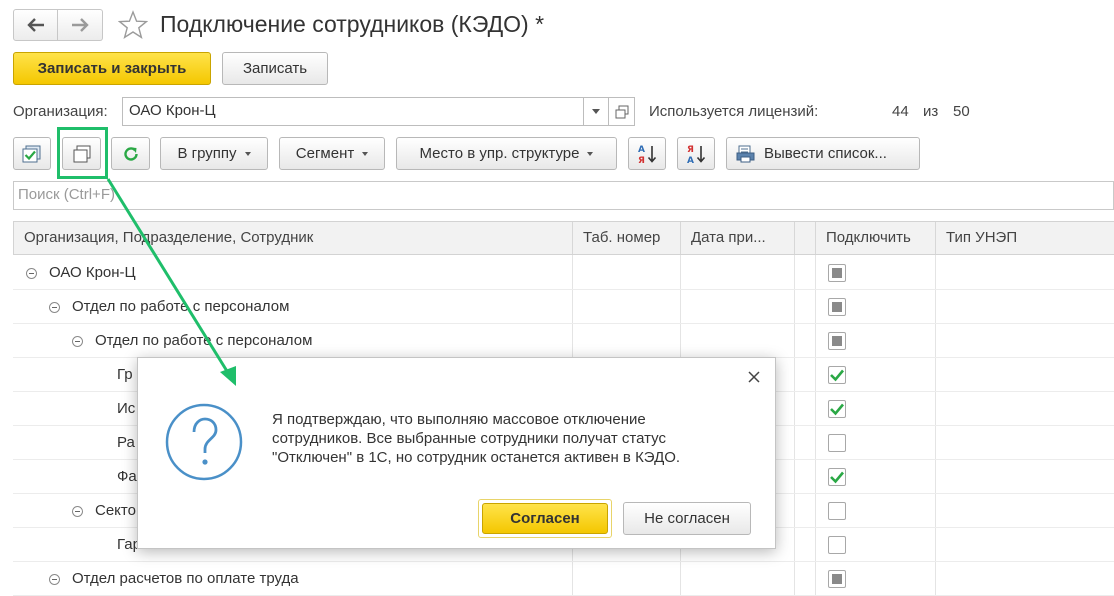 The height and width of the screenshot is (596, 1114). What do you see at coordinates (82, 153) in the screenshot?
I see `highlight-frame` at bounding box center [82, 153].